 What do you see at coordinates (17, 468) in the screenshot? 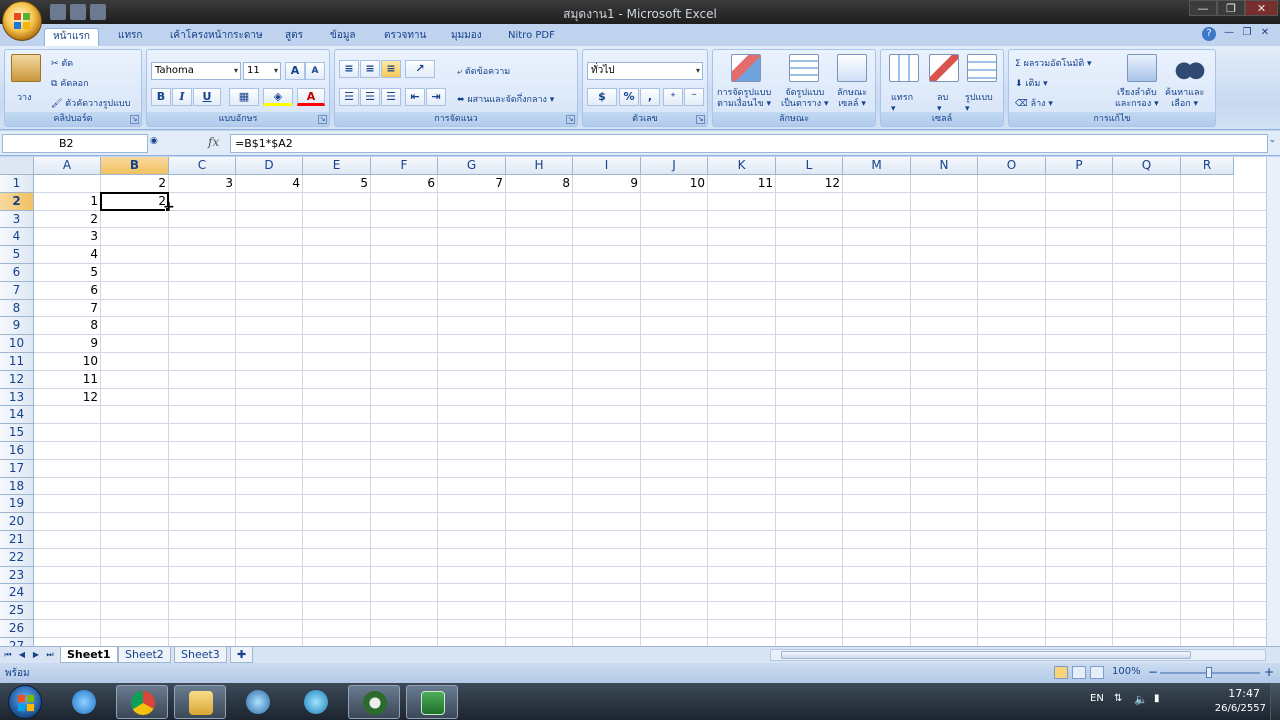
I see `row-header-17: 17` at bounding box center [17, 468].